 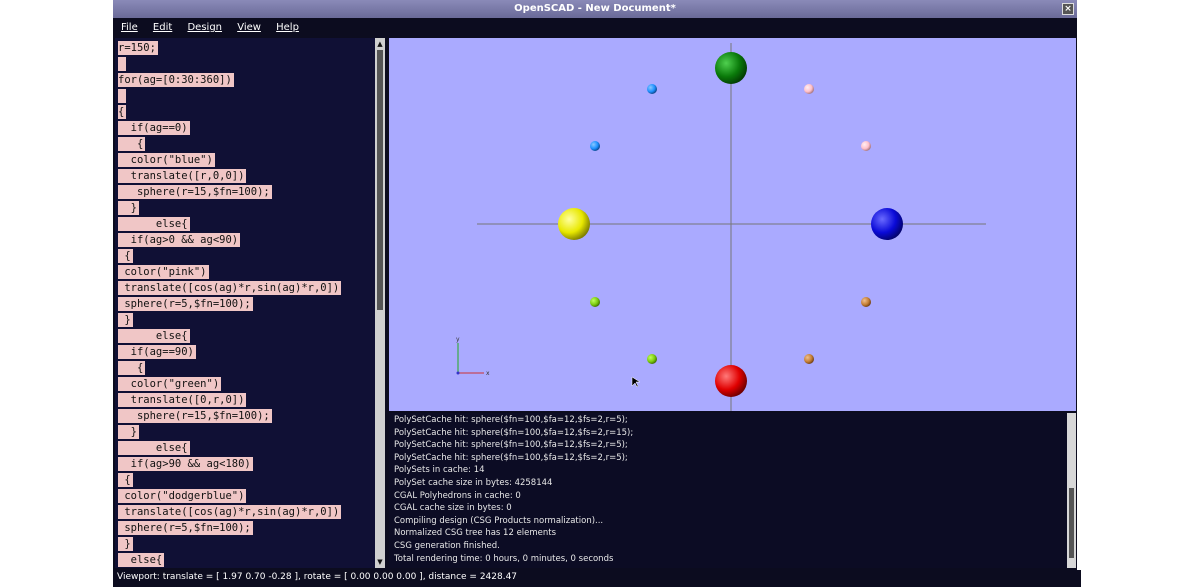 I want to click on code-line: translate([r,0,0]), so click(x=182, y=176).